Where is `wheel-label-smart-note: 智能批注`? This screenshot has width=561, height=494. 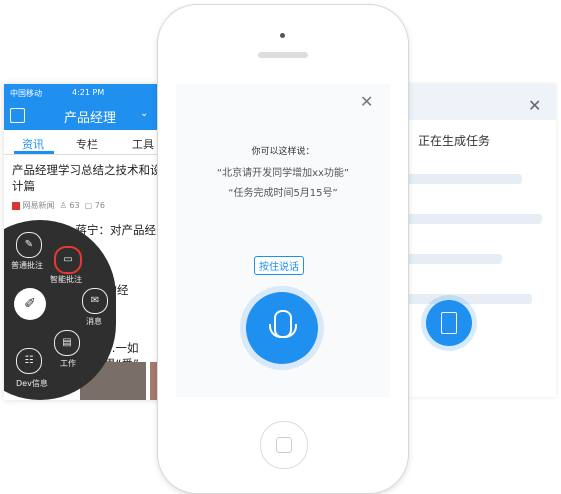
wheel-label-smart-note: 智能批注 is located at coordinates (66, 279).